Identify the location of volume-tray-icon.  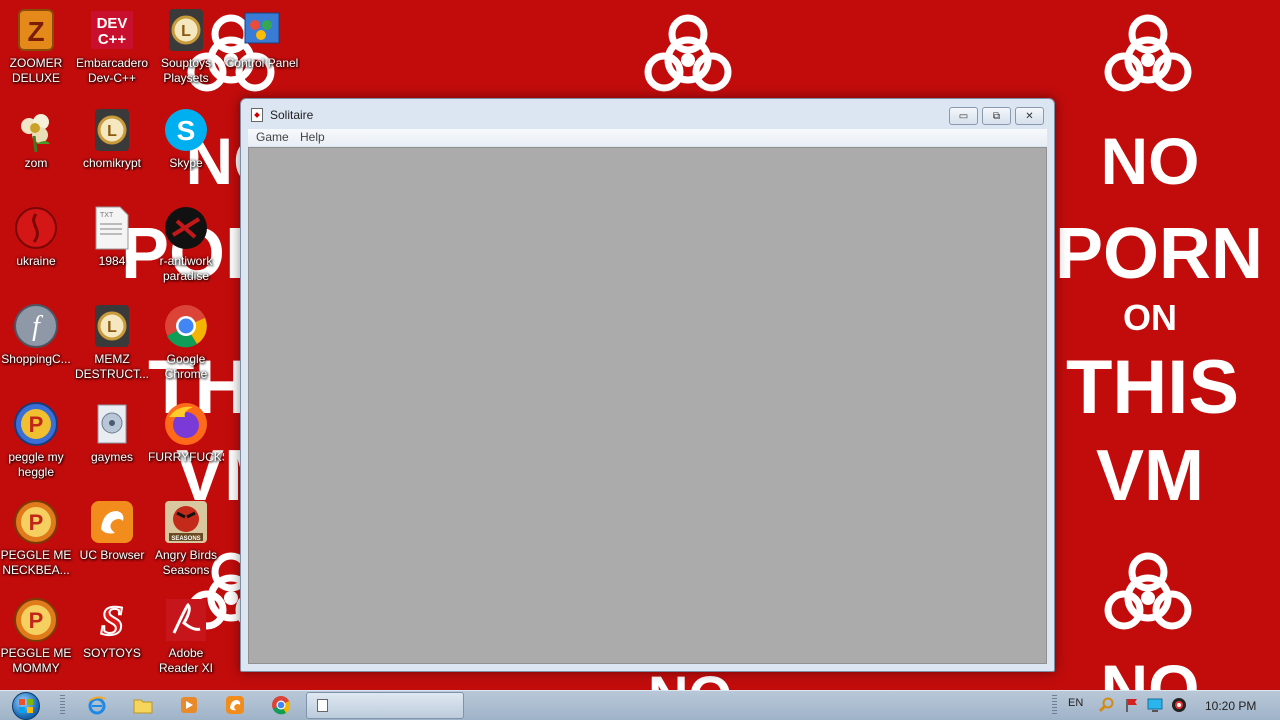
(1179, 705).